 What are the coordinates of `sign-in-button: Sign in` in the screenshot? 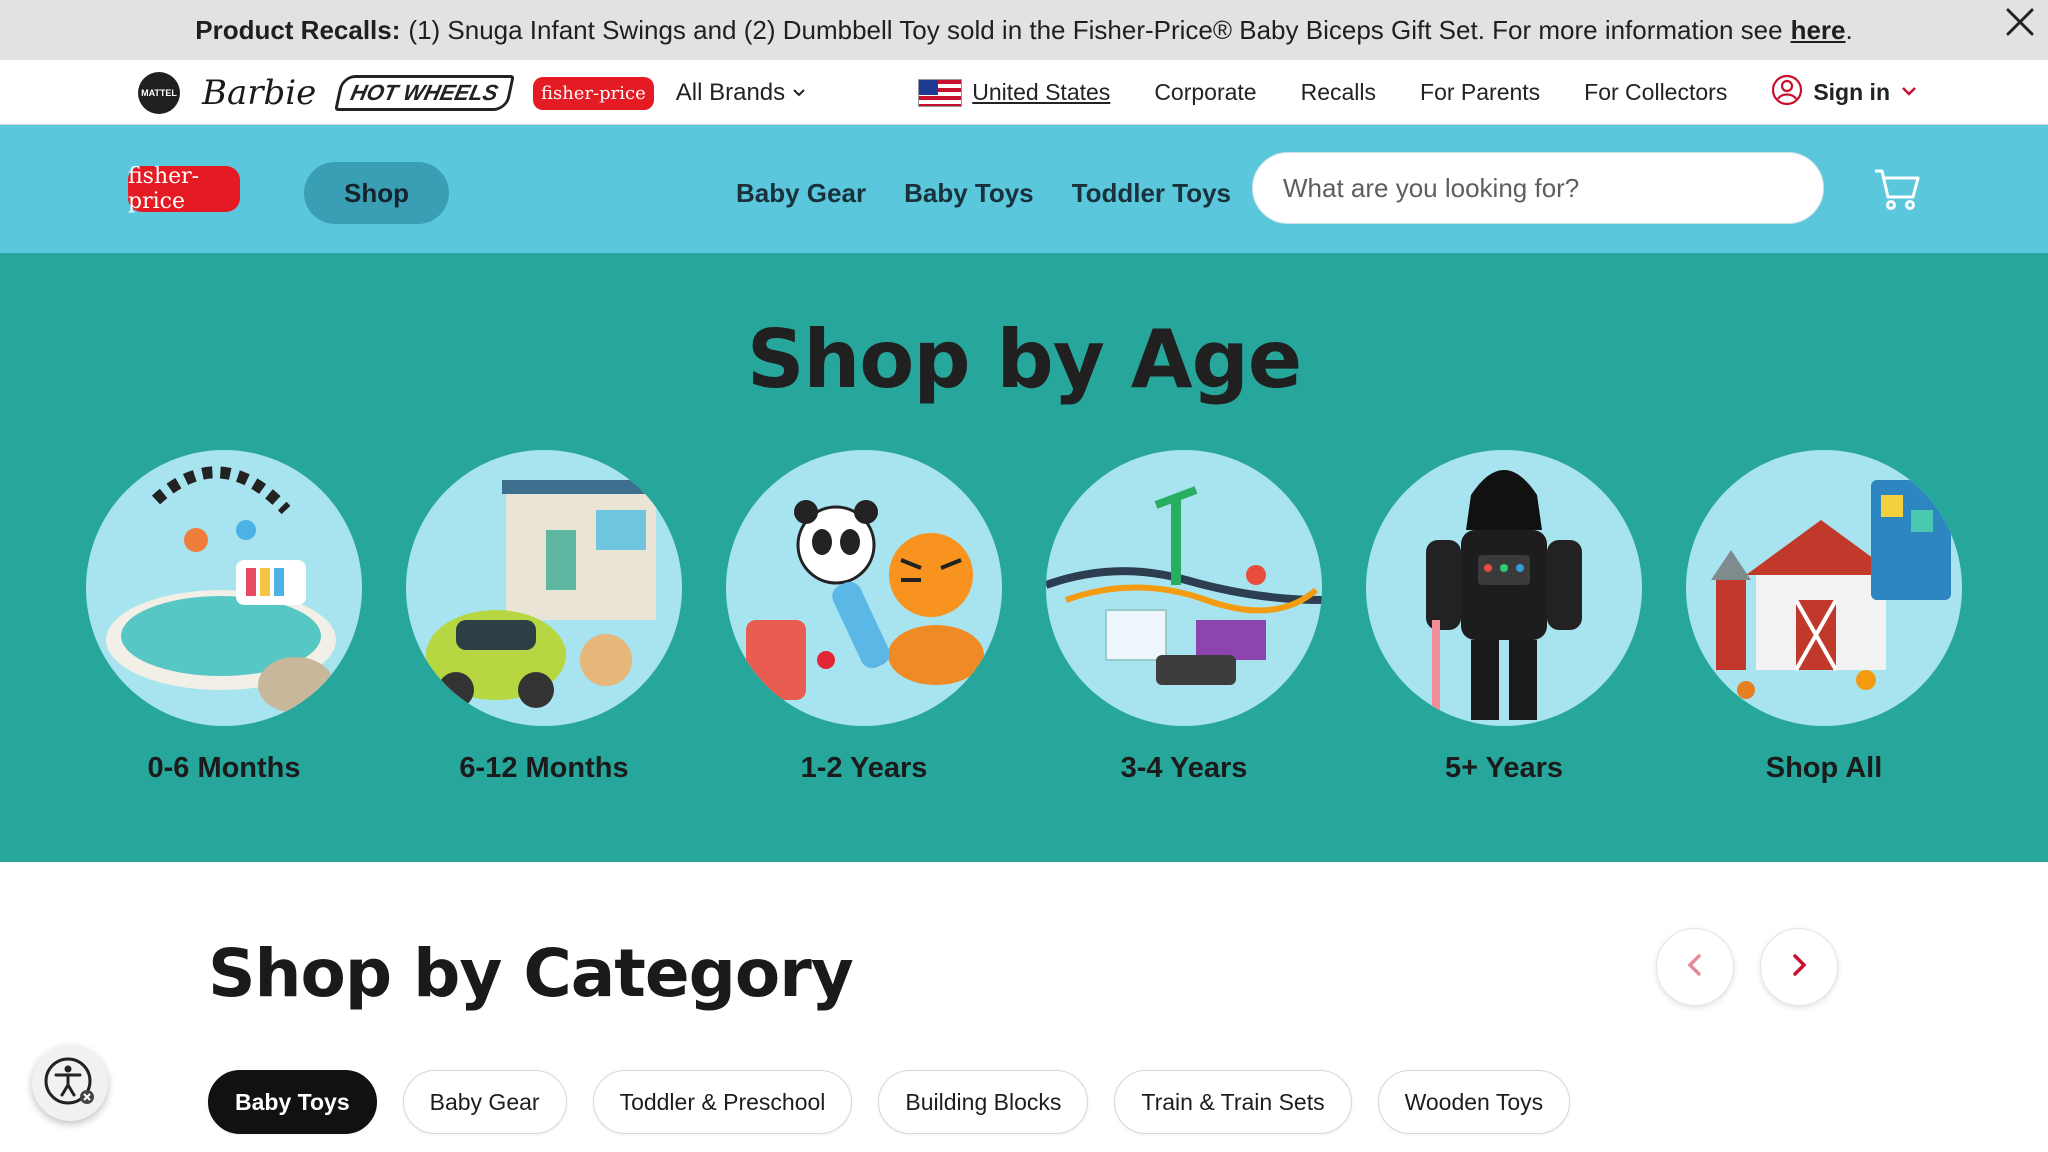 It's located at (1844, 93).